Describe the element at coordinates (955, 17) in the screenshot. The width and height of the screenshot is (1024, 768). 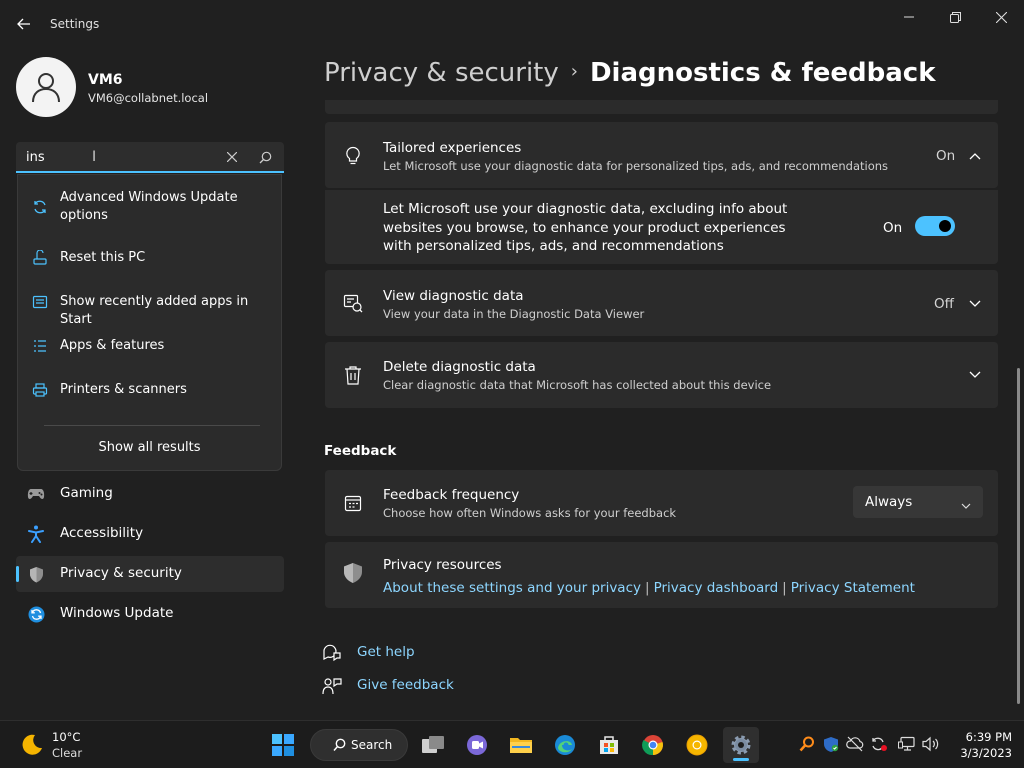
I see `restore-button` at that location.